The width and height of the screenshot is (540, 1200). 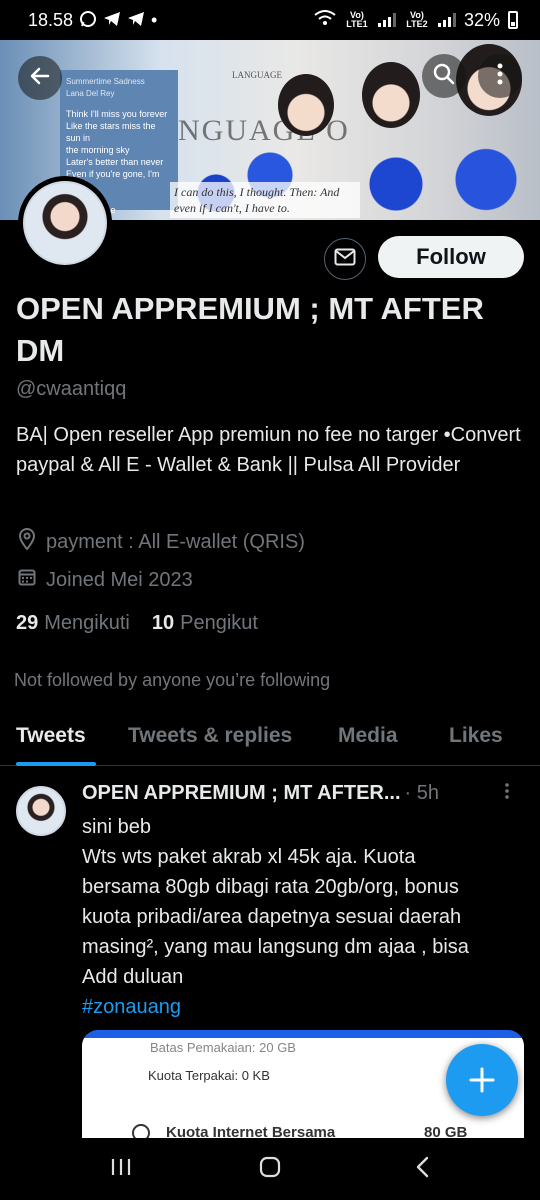 I want to click on plus-icon, so click(x=482, y=1080).